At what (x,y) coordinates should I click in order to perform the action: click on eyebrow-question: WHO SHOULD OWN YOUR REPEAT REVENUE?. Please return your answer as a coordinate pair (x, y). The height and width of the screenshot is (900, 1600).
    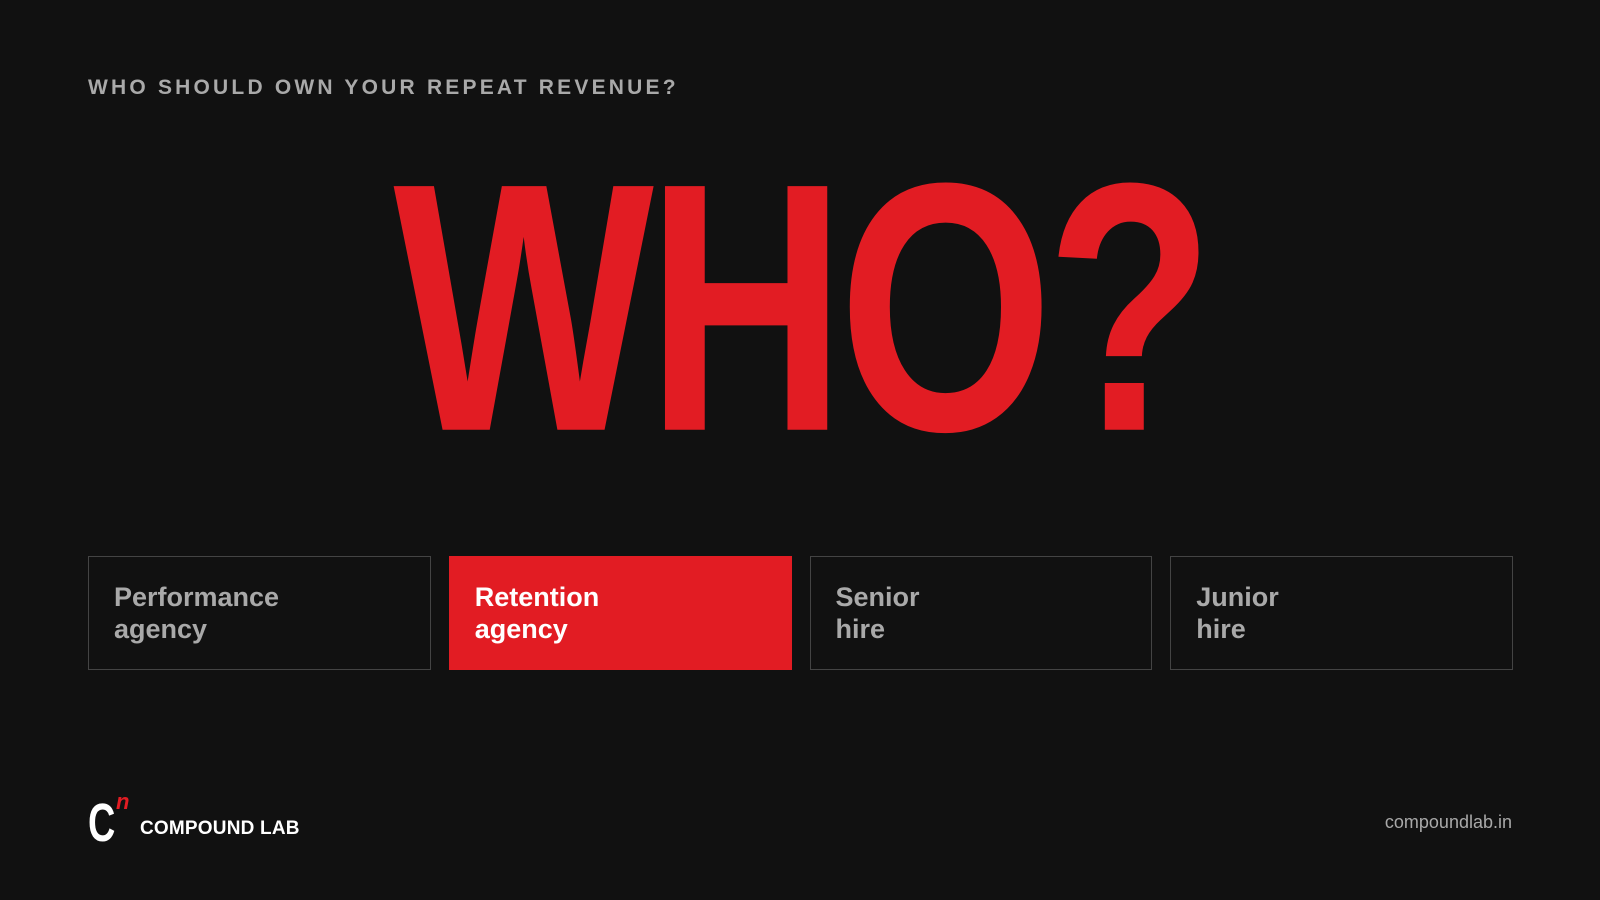
    Looking at the image, I should click on (383, 87).